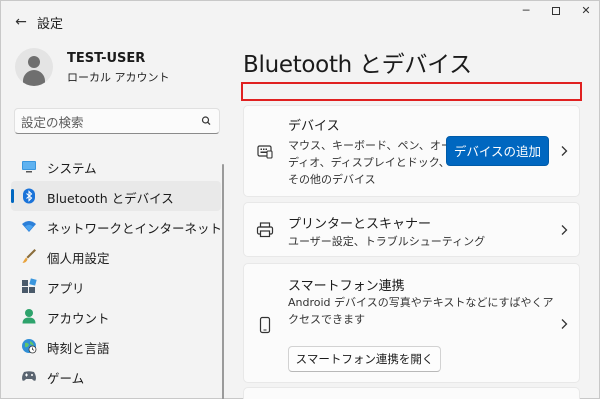 This screenshot has width=600, height=399. Describe the element at coordinates (29, 376) in the screenshot. I see `game-controller-icon` at that location.